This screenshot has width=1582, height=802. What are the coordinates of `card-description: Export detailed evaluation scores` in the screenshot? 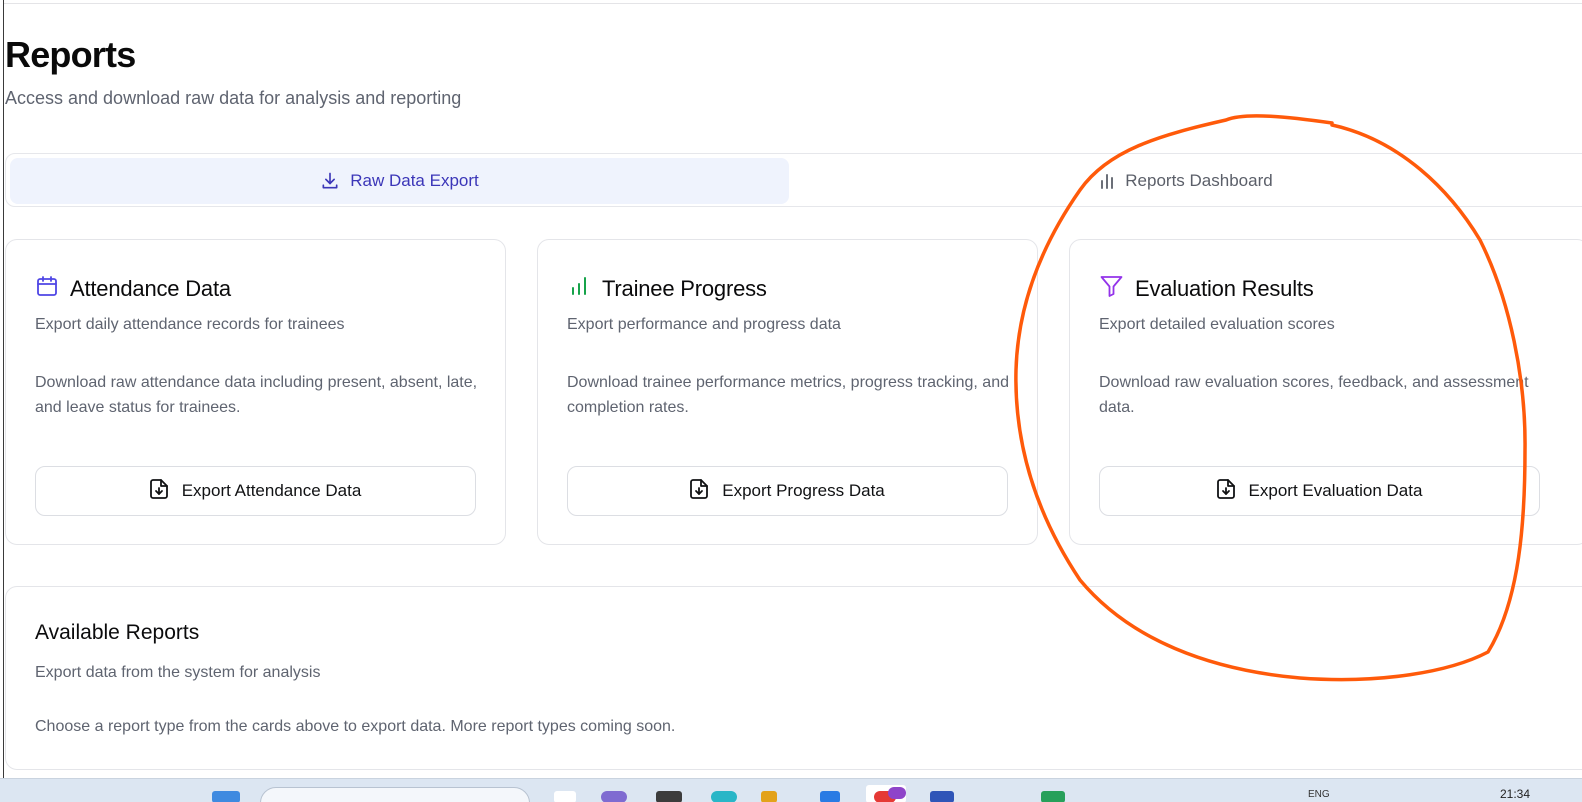 It's located at (1217, 324).